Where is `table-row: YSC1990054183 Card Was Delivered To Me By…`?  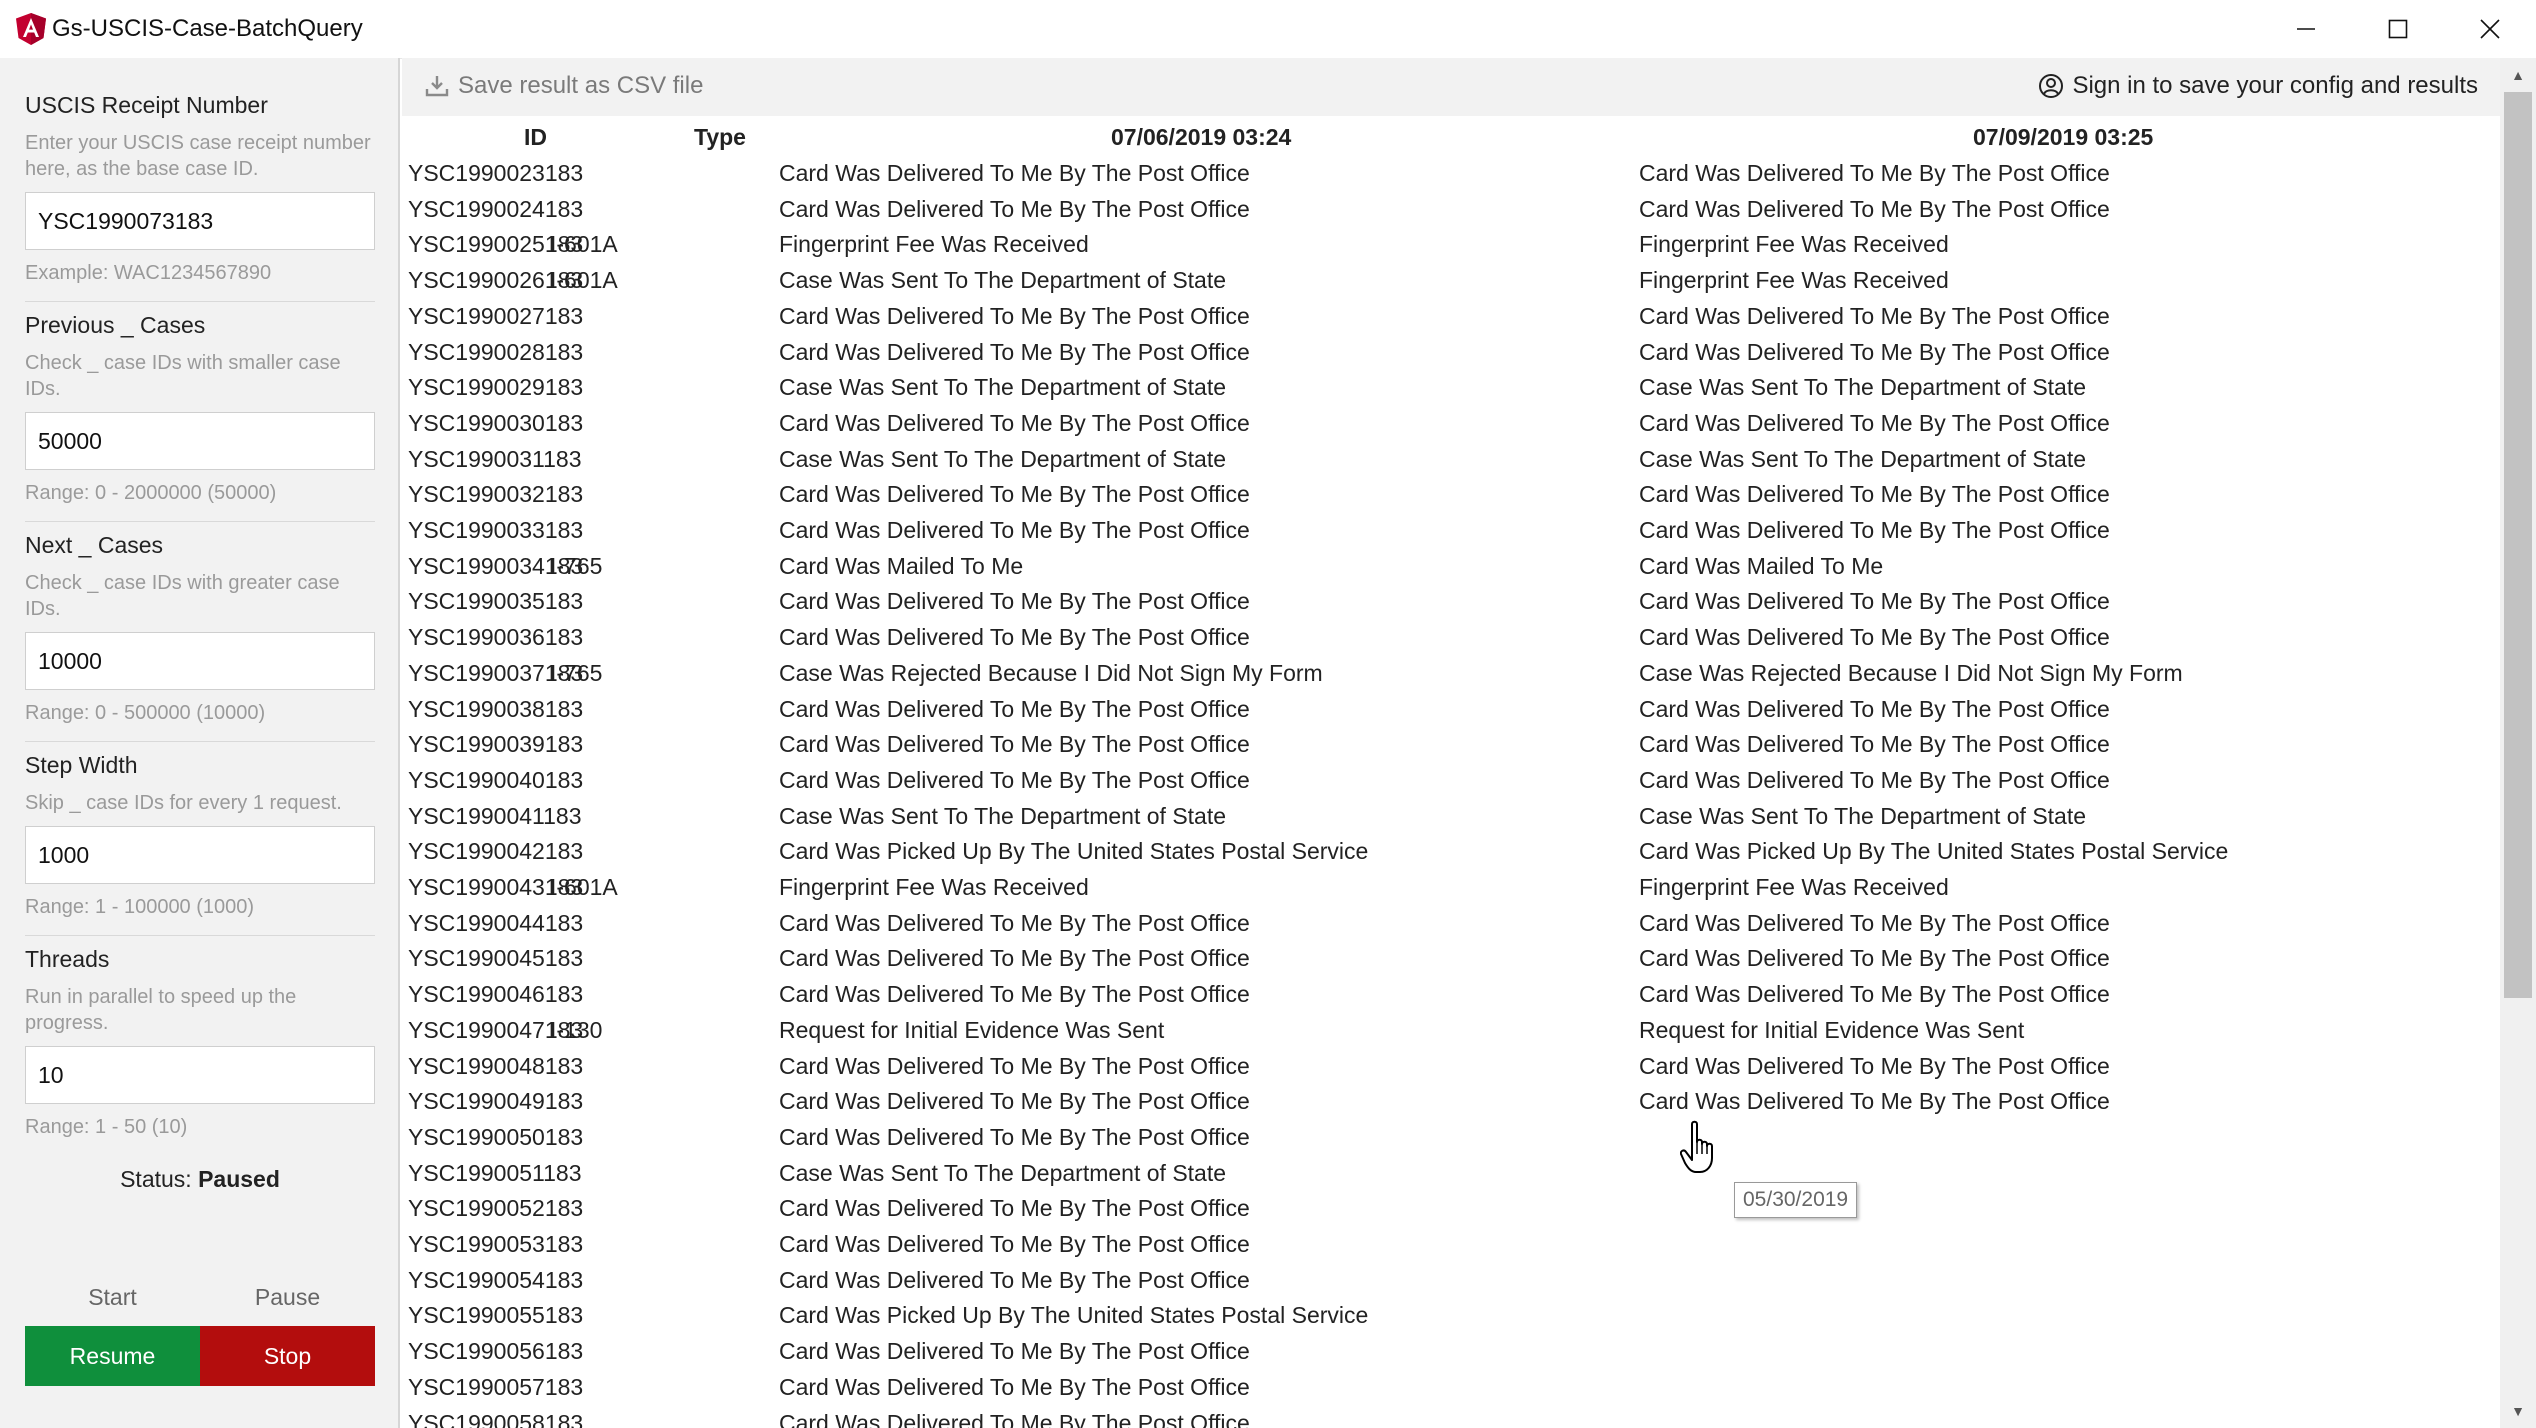
table-row: YSC1990054183 Card Was Delivered To Me By… is located at coordinates (1451, 1285).